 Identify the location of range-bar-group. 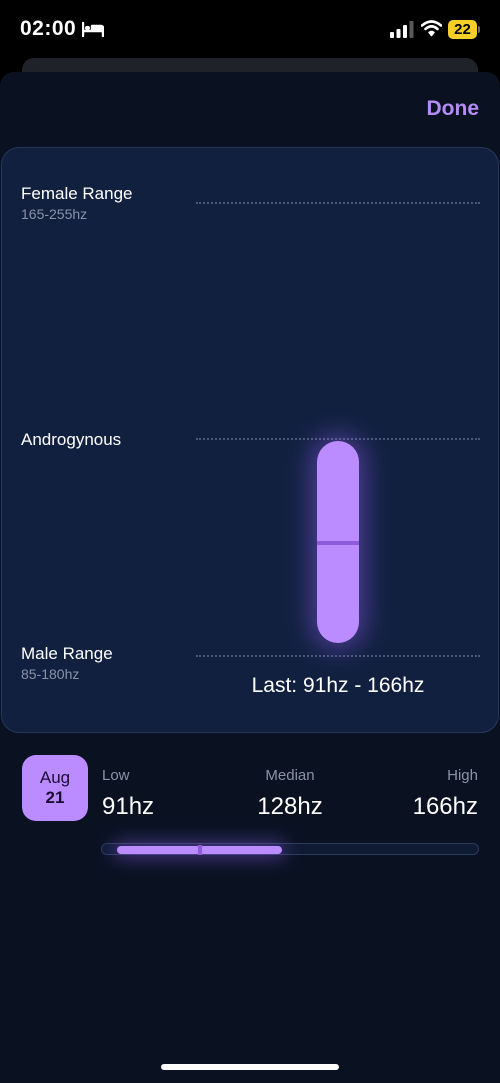
(338, 542).